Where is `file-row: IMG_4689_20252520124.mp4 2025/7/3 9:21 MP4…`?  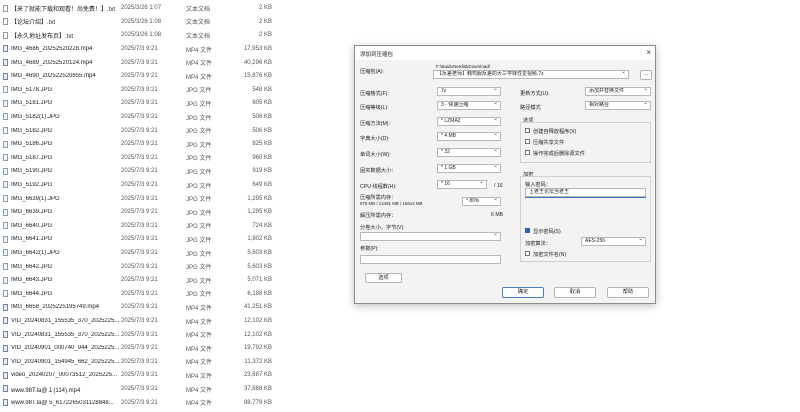 file-row: IMG_4689_20252520124.mp4 2025/7/3 9:21 MP4… is located at coordinates (145, 63).